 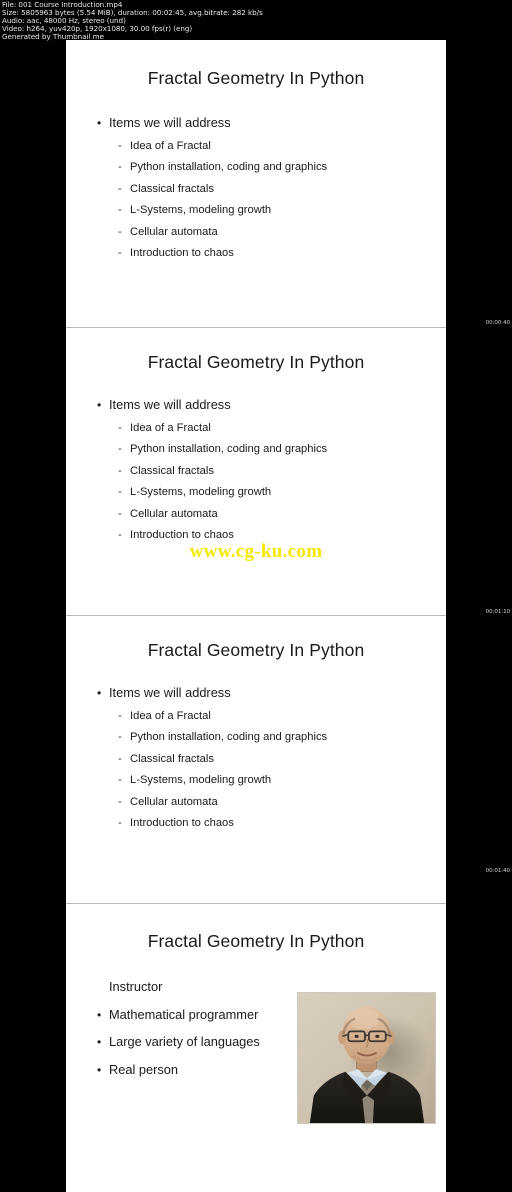 What do you see at coordinates (497, 871) in the screenshot?
I see `timestamp-label: 00:01:40` at bounding box center [497, 871].